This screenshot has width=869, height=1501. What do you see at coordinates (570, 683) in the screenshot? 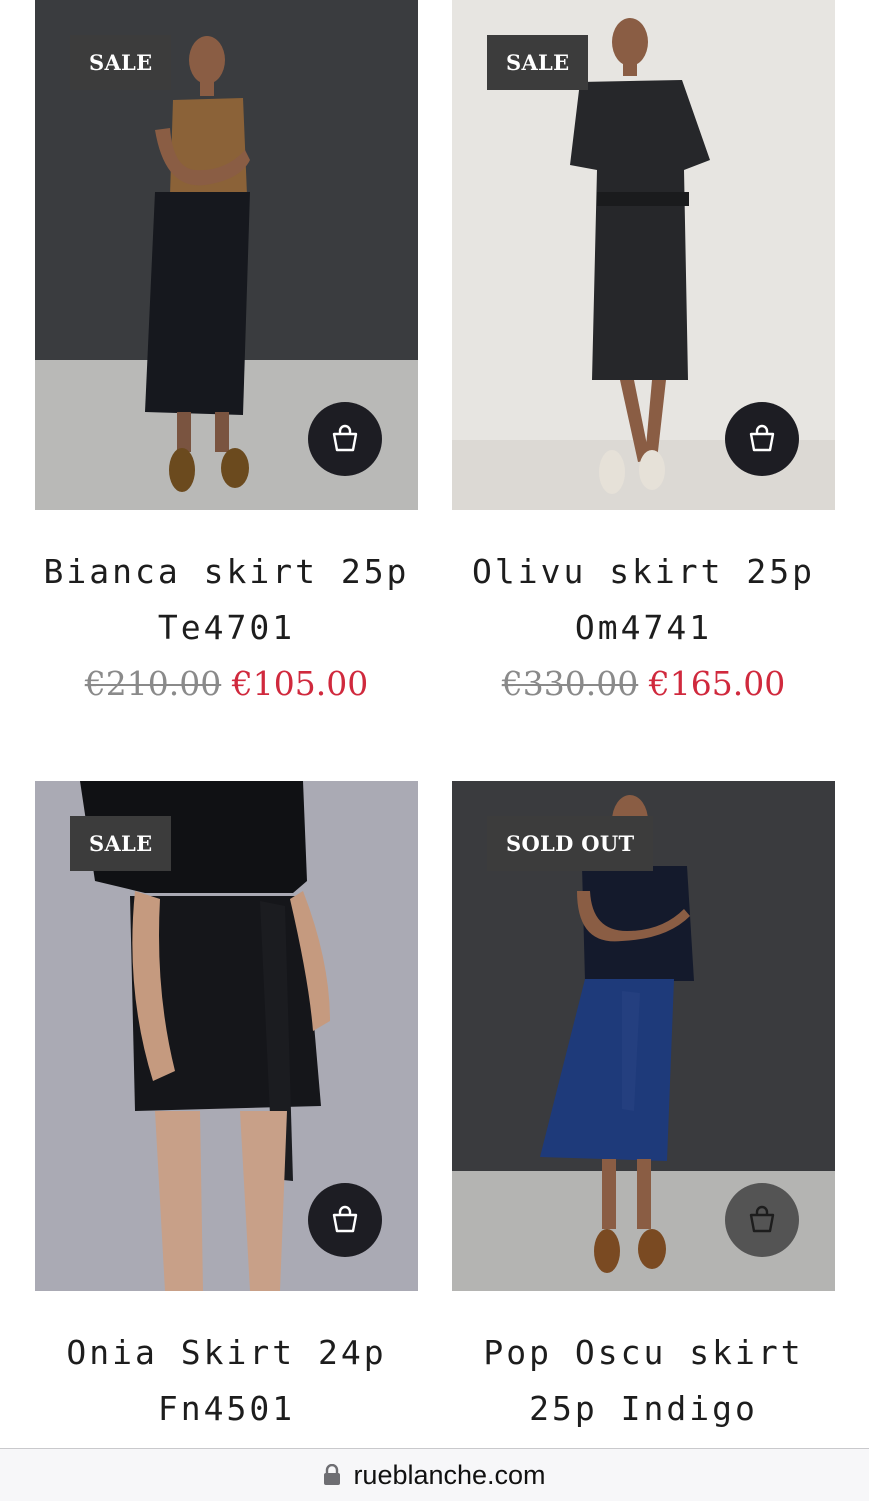
I see `original-price: €330.00` at bounding box center [570, 683].